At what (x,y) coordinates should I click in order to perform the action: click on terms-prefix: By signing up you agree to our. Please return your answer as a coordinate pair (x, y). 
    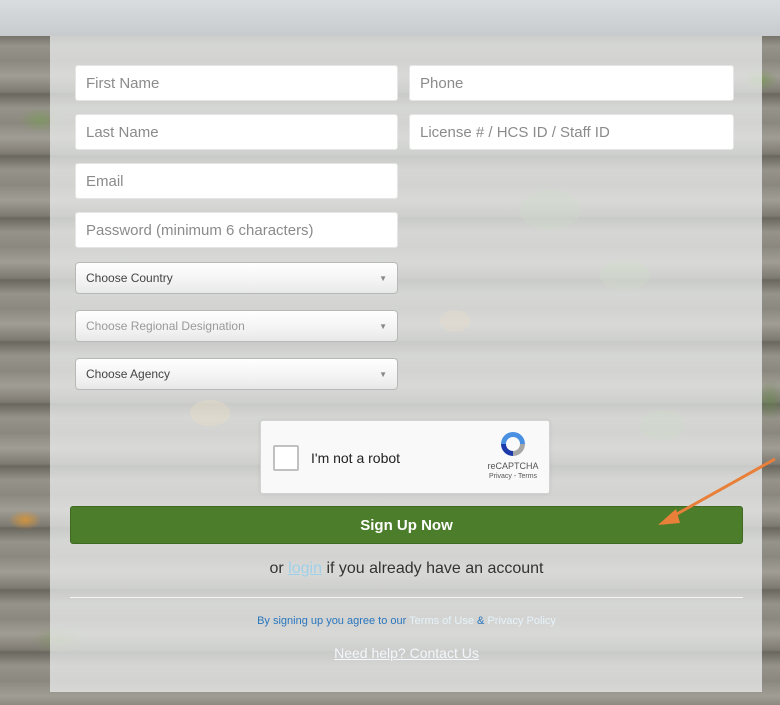
    Looking at the image, I should click on (332, 621).